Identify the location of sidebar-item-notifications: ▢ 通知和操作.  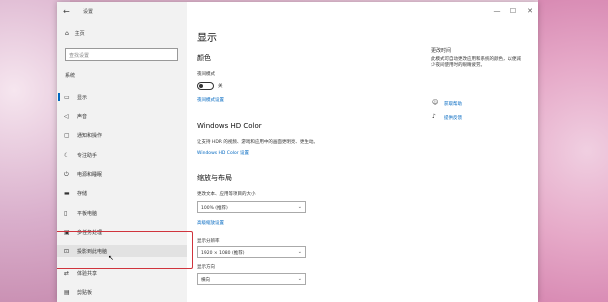
(122, 135).